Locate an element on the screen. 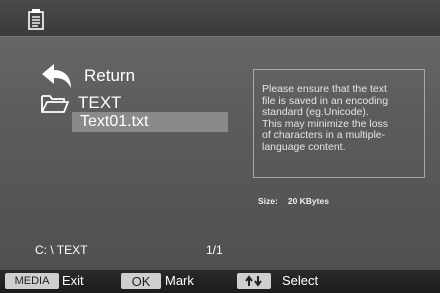  file-item-selected: Text01.txt is located at coordinates (150, 122).